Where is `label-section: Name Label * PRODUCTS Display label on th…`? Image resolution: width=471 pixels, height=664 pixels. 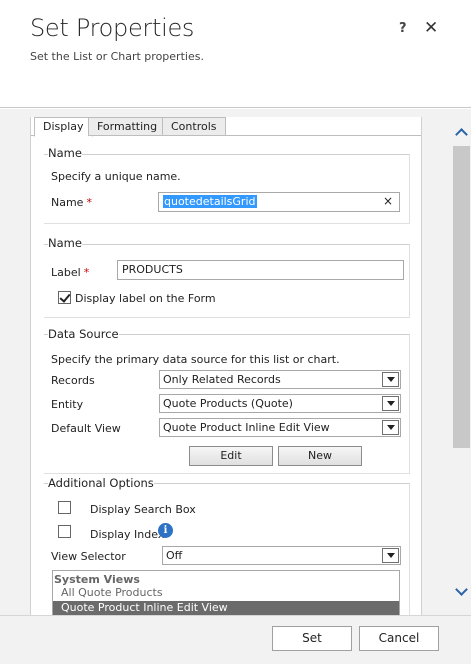
label-section: Name Label * PRODUCTS Display label on th… is located at coordinates (227, 277).